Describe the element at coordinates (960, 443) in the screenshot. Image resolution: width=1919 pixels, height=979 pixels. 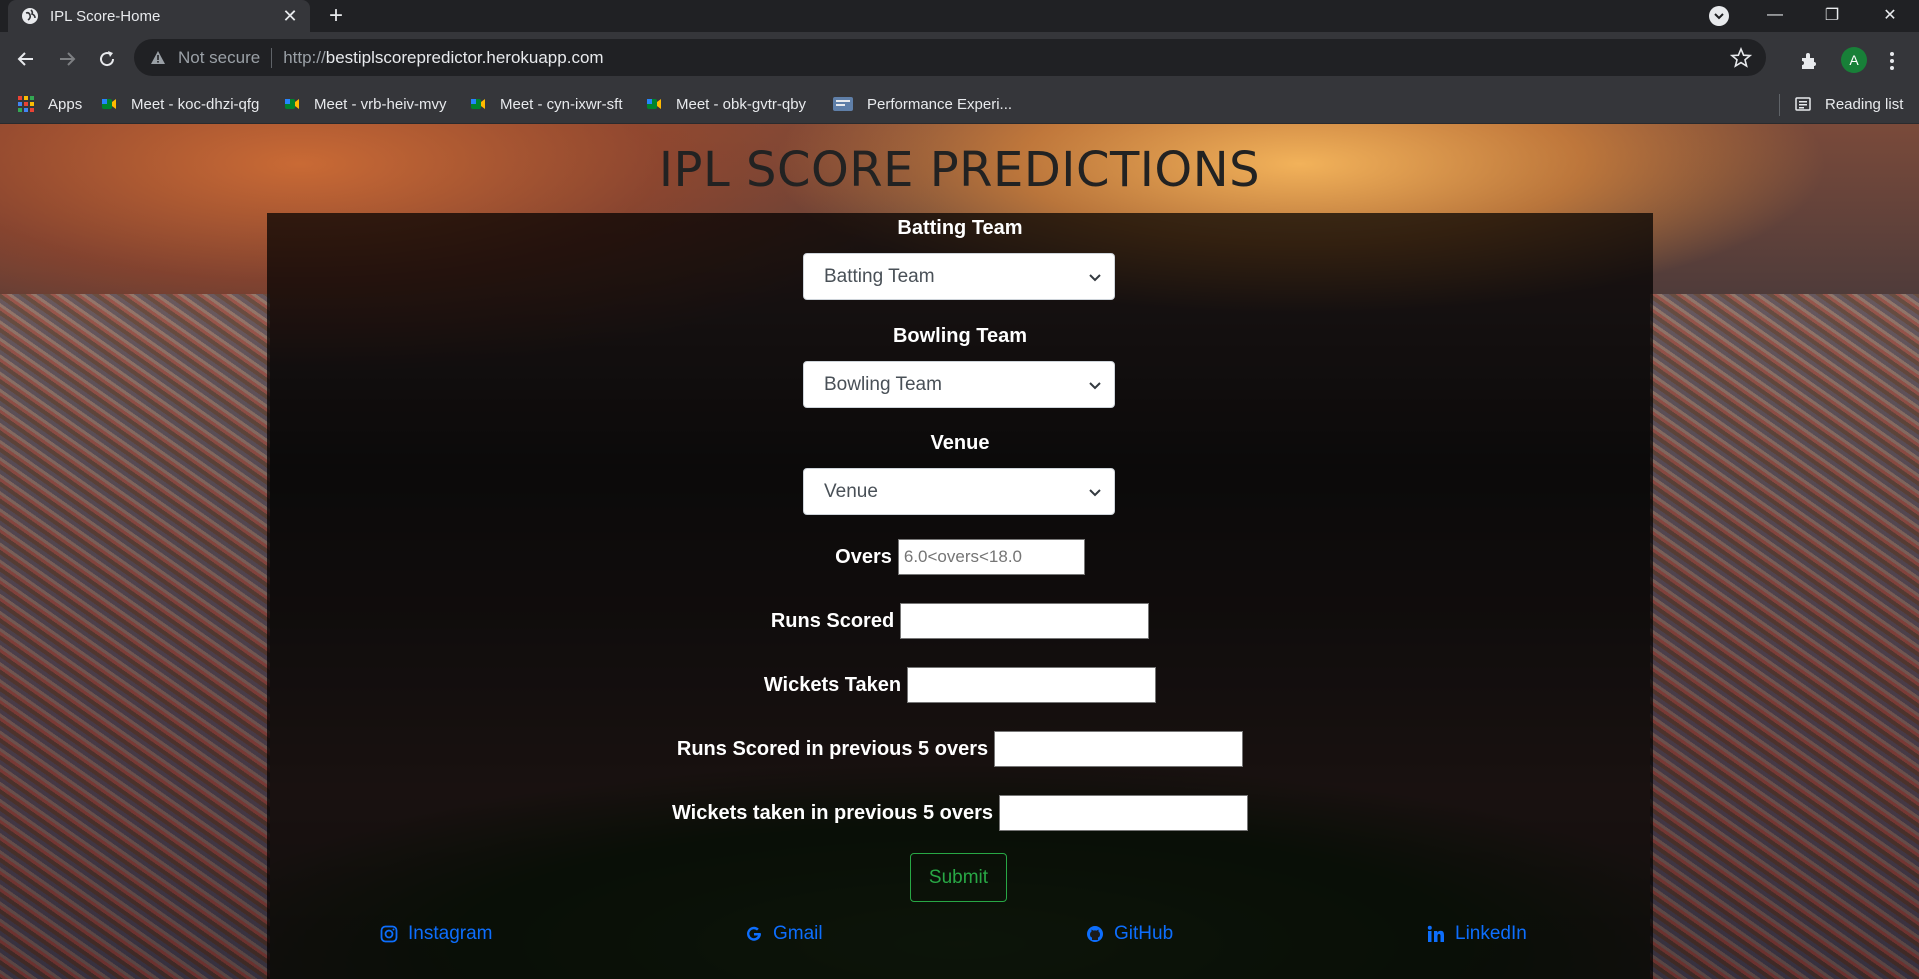
I see `venue-label: Venue` at that location.